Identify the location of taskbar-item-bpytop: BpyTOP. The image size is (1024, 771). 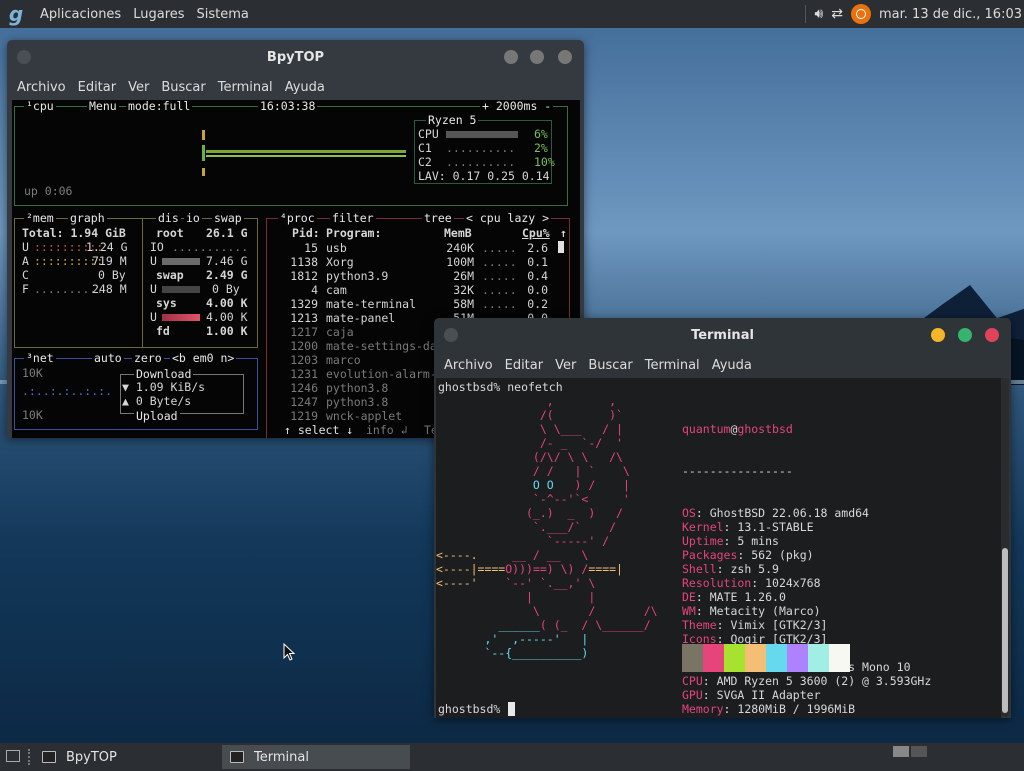
(127, 757).